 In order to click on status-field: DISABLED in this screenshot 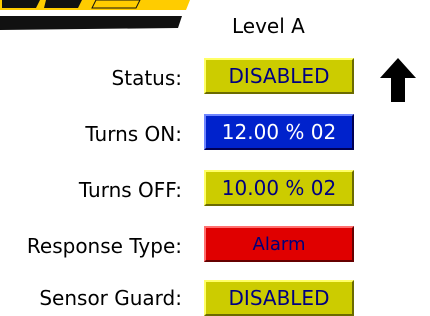, I will do `click(279, 76)`.